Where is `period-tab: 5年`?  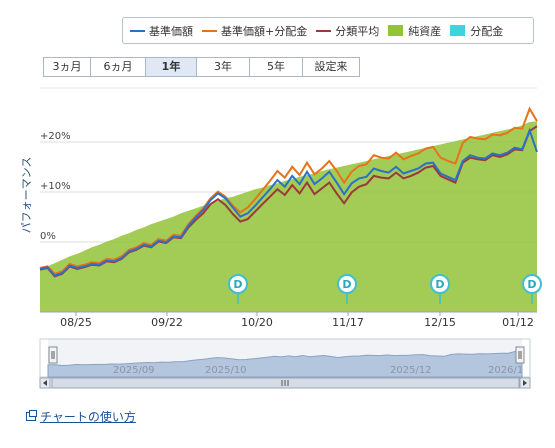 period-tab: 5年 is located at coordinates (276, 67).